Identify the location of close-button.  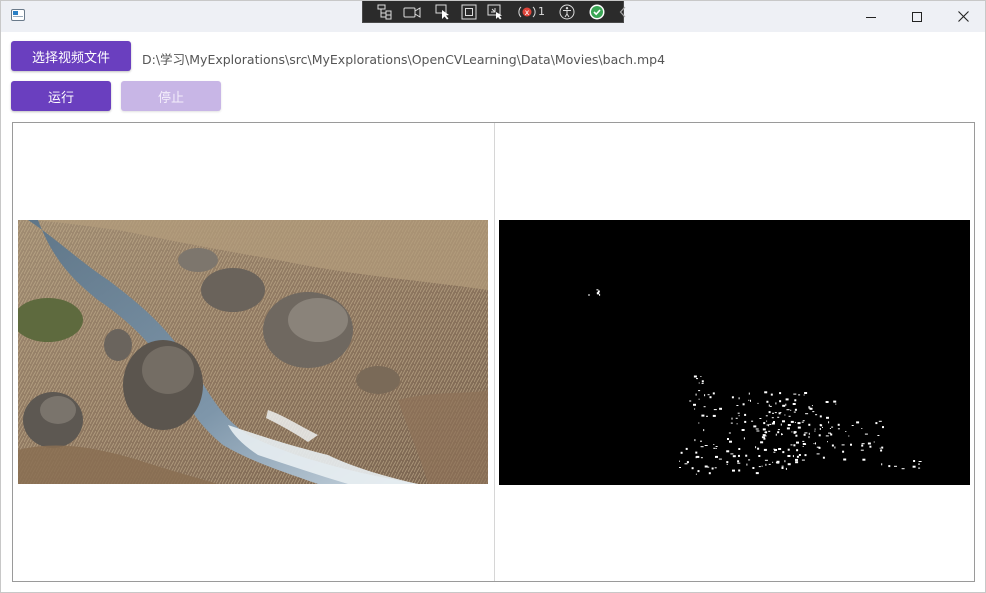
(963, 16).